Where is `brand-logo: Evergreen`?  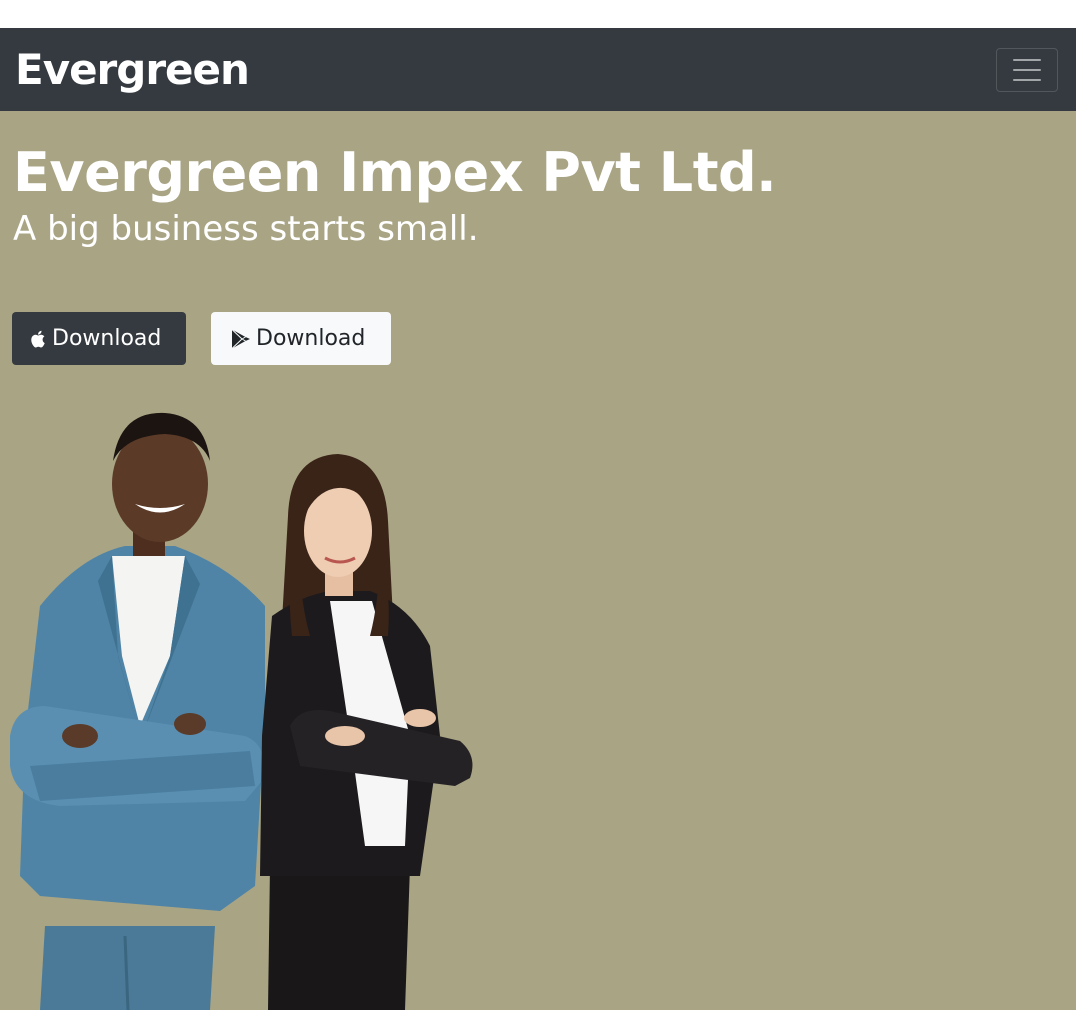
brand-logo: Evergreen is located at coordinates (132, 69).